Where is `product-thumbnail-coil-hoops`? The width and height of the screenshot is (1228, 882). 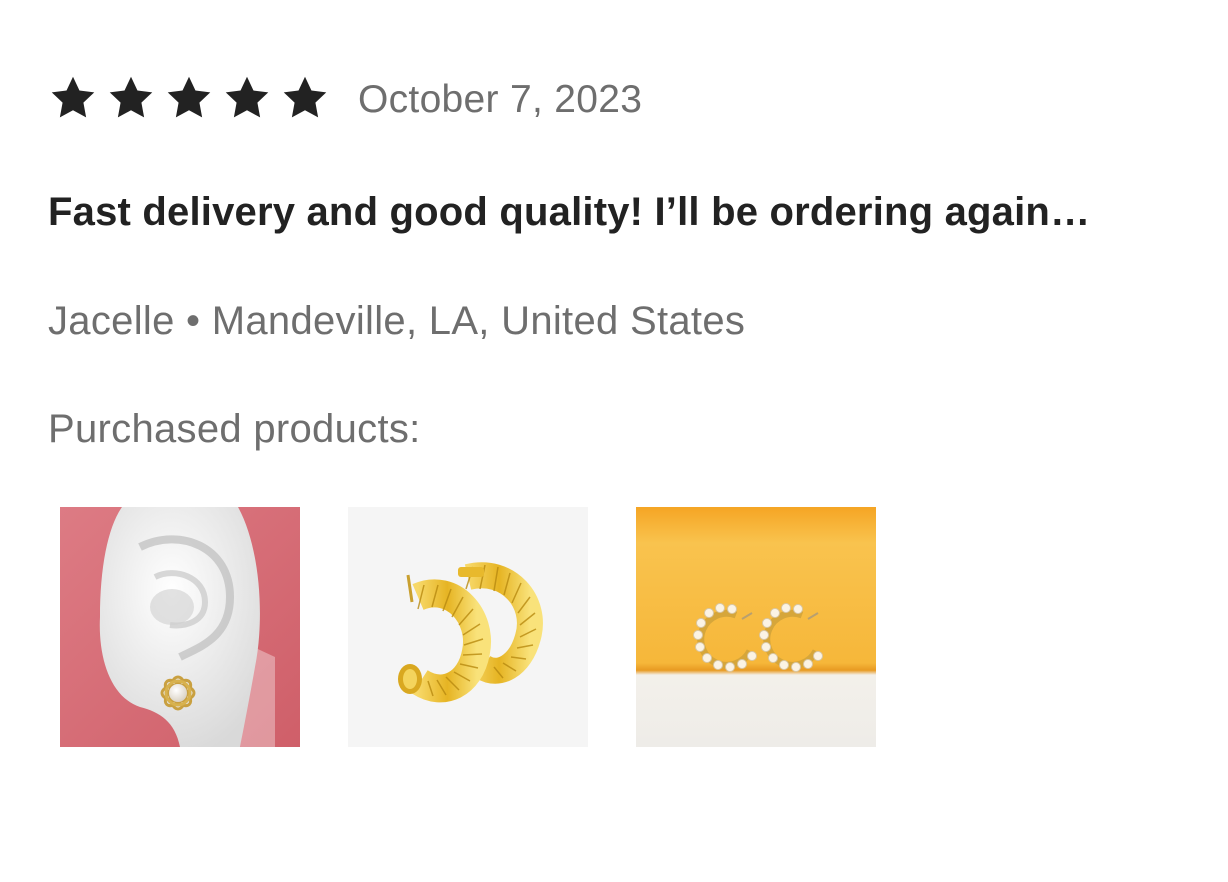
product-thumbnail-coil-hoops is located at coordinates (468, 627).